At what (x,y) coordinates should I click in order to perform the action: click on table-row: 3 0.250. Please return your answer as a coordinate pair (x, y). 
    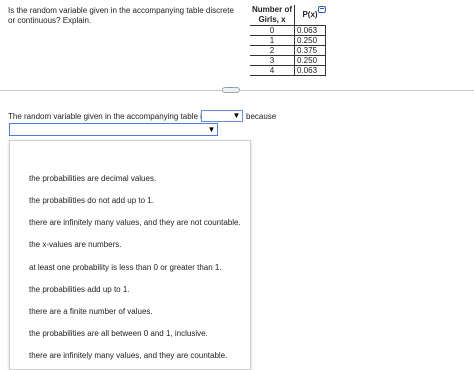
    Looking at the image, I should click on (288, 60).